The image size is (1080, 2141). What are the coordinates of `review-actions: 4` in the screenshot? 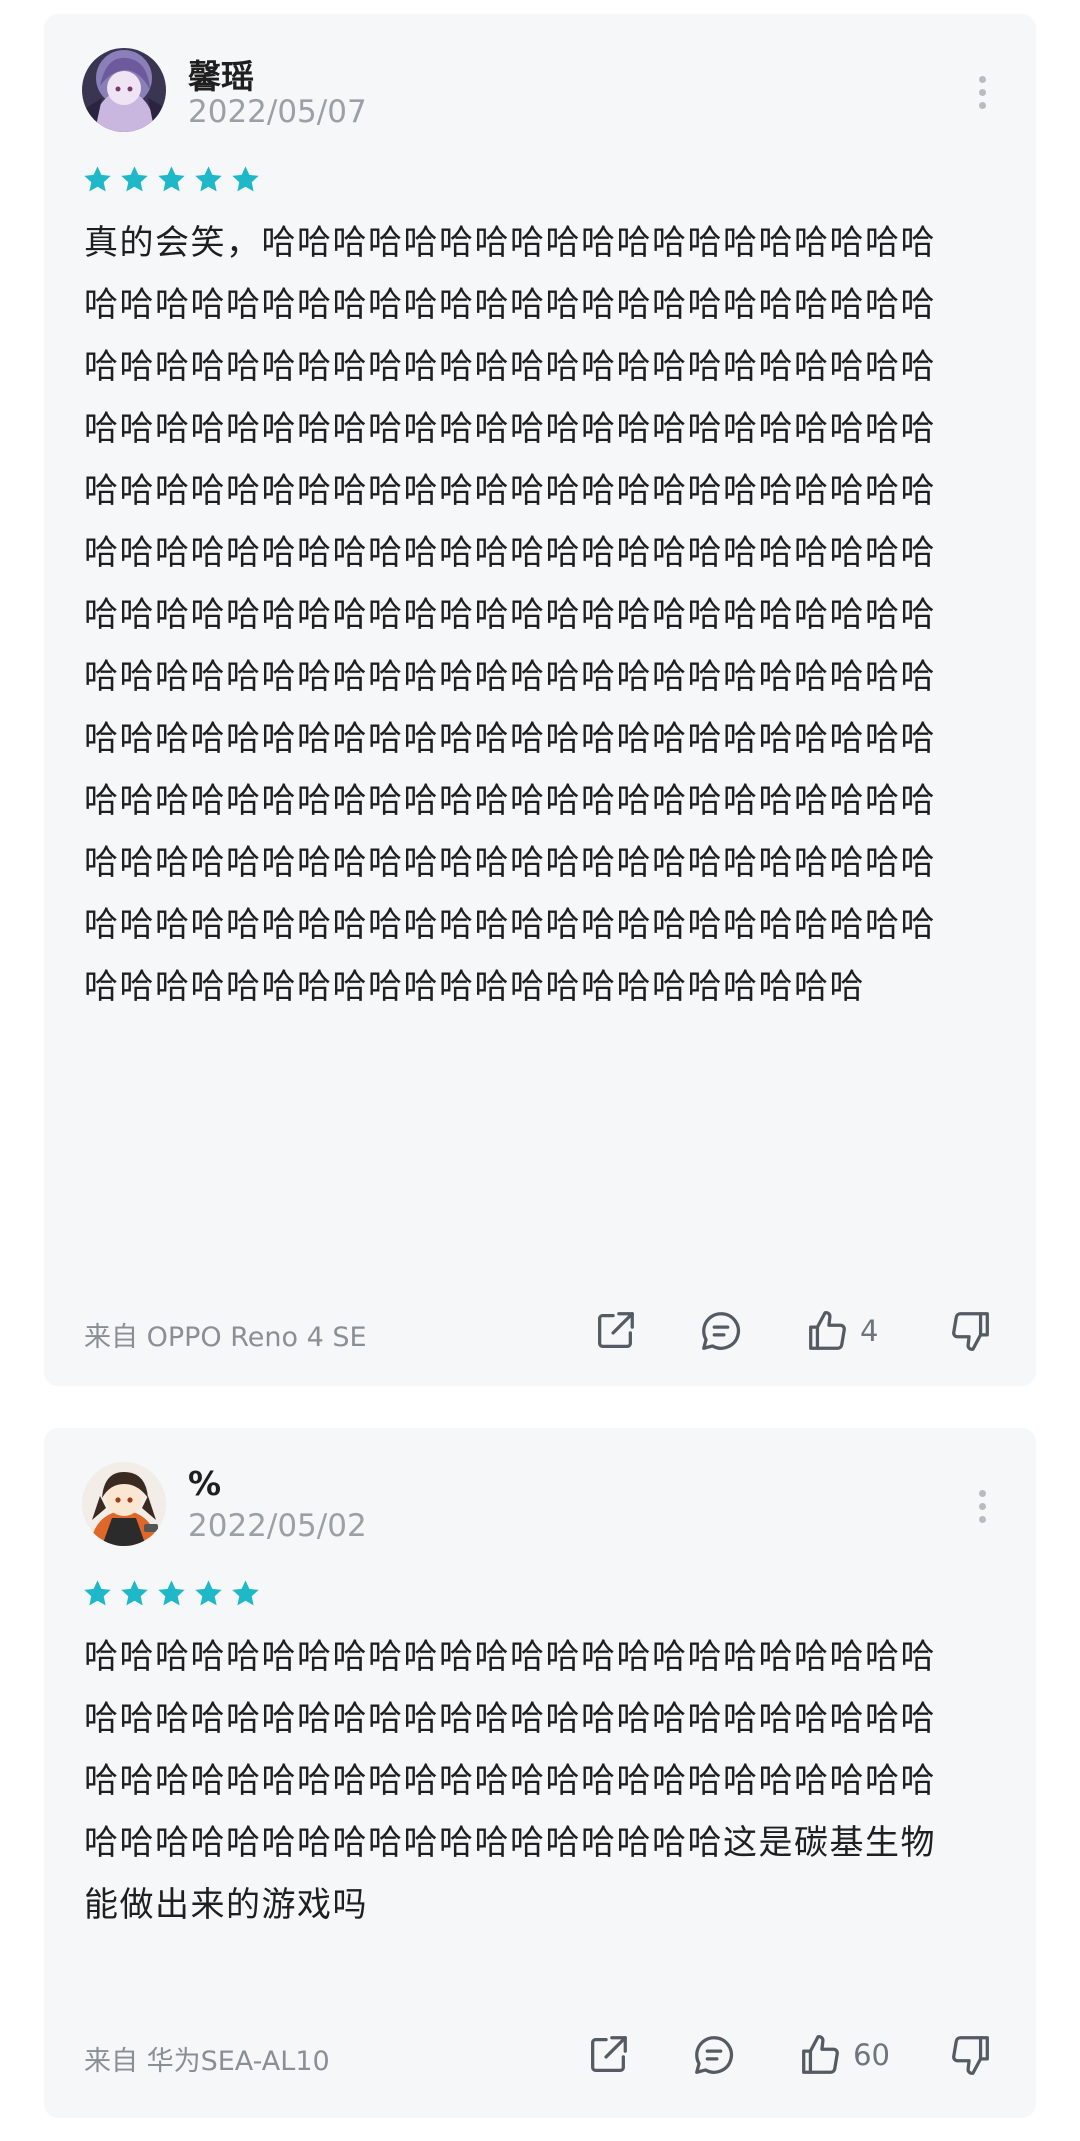 It's located at (793, 1331).